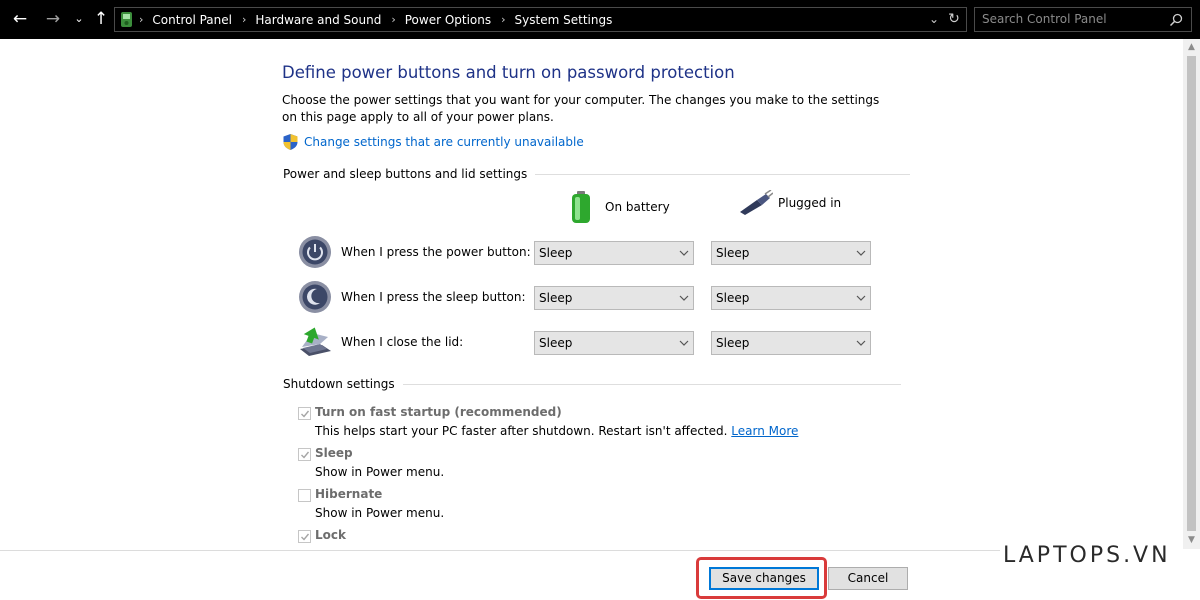 The width and height of the screenshot is (1200, 600). I want to click on recent-locations-chevron-icon: ⌄, so click(79, 19).